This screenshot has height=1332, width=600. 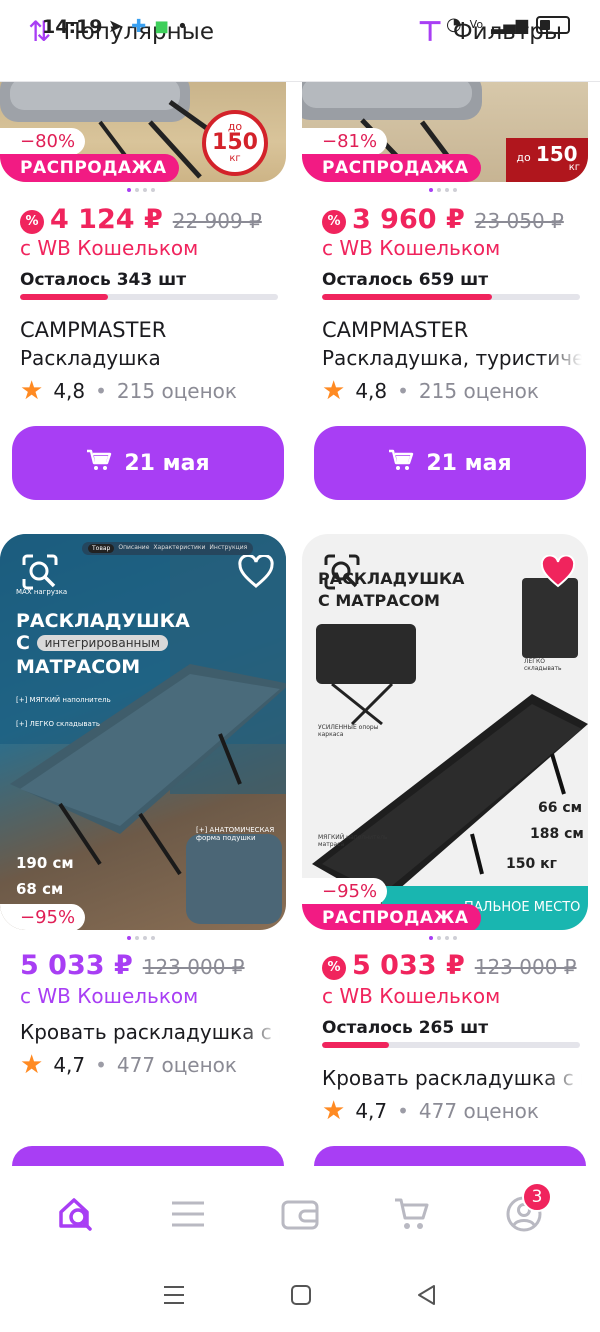 What do you see at coordinates (452, 358) in the screenshot?
I see `product-name: Раскладушка, туристиче` at bounding box center [452, 358].